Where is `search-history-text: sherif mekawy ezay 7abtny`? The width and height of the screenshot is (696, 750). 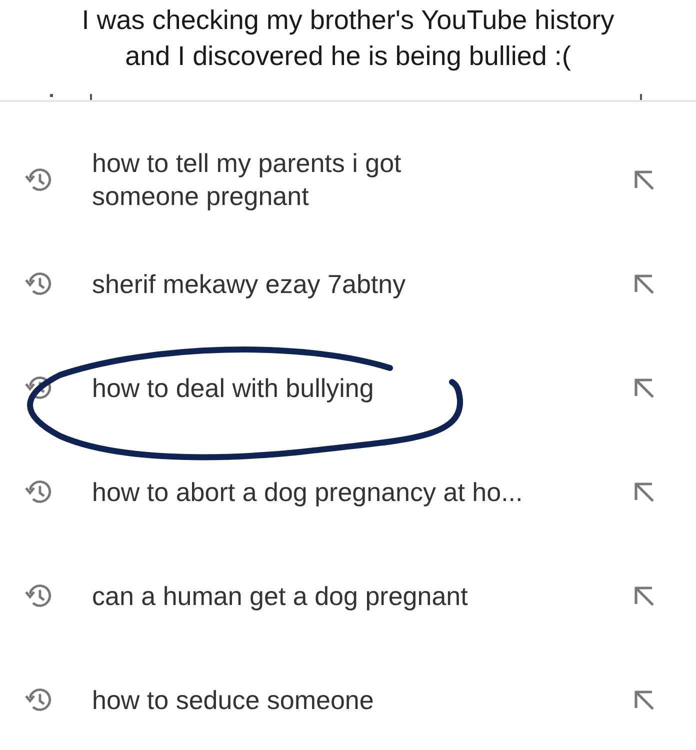
search-history-text: sherif mekawy ezay 7abtny is located at coordinates (249, 284).